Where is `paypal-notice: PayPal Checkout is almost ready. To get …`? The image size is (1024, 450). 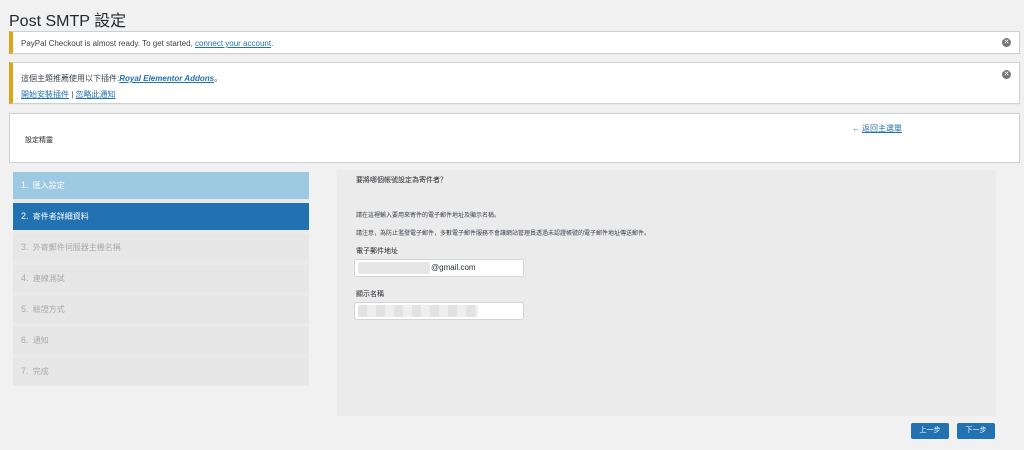 paypal-notice: PayPal Checkout is almost ready. To get … is located at coordinates (514, 42).